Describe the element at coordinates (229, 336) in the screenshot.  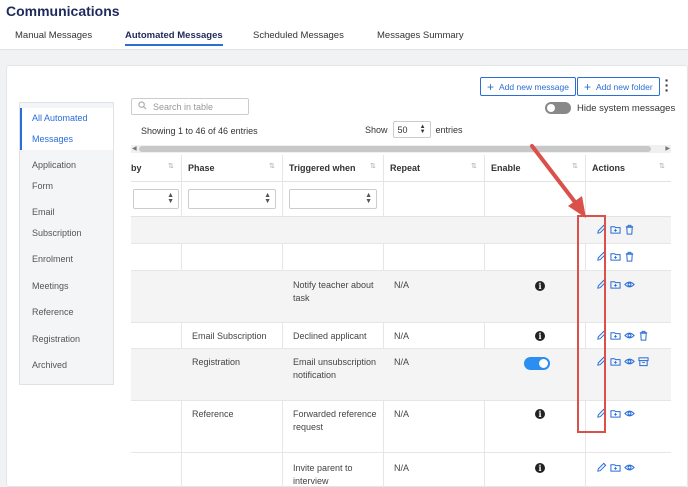
I see `cell-phase: Email Subscription` at that location.